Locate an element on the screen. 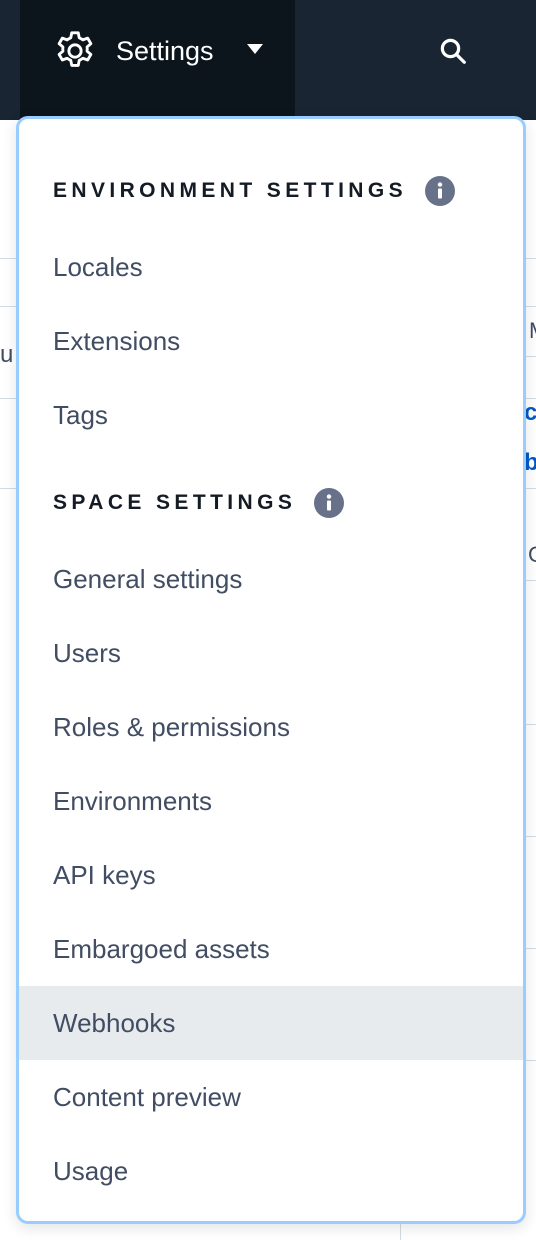  menu-item-webhooks: Webhooks is located at coordinates (271, 1023).